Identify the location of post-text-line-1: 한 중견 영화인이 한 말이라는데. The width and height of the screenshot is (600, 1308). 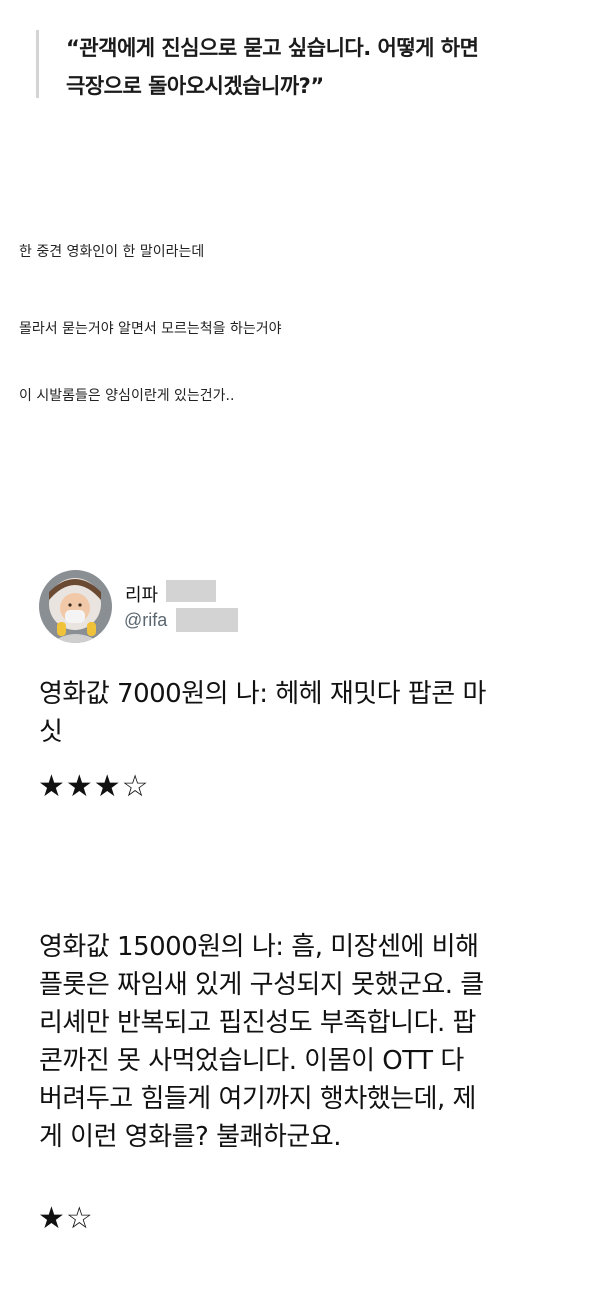
(112, 252).